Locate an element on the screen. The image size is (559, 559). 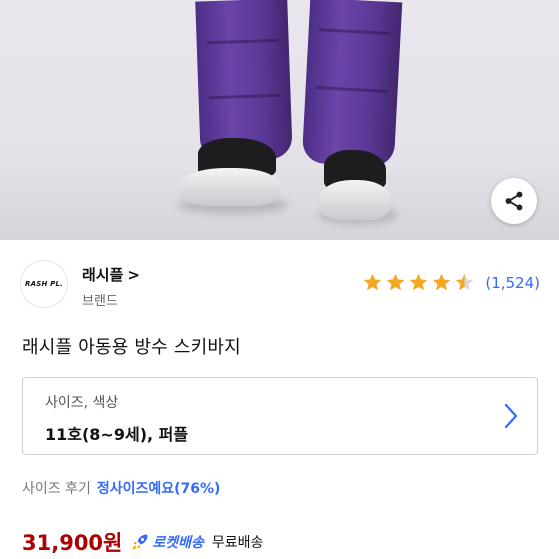
rocket-delivery-label: 로켓배송 is located at coordinates (178, 543).